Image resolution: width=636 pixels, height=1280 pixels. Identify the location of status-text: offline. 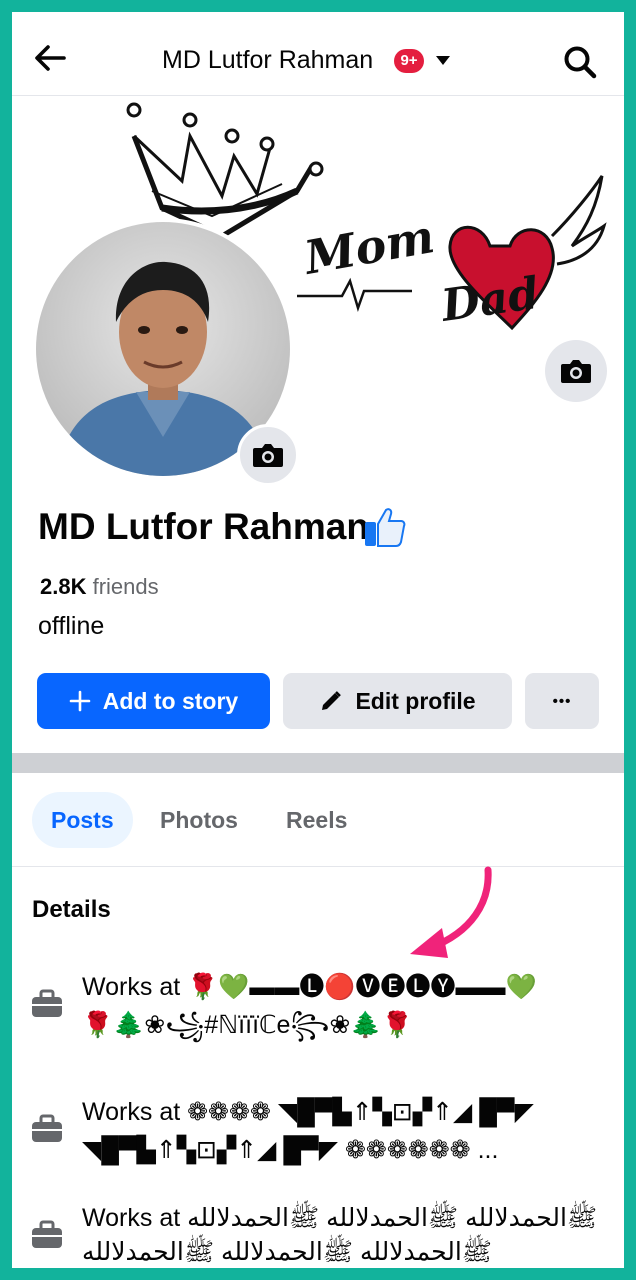
(71, 626).